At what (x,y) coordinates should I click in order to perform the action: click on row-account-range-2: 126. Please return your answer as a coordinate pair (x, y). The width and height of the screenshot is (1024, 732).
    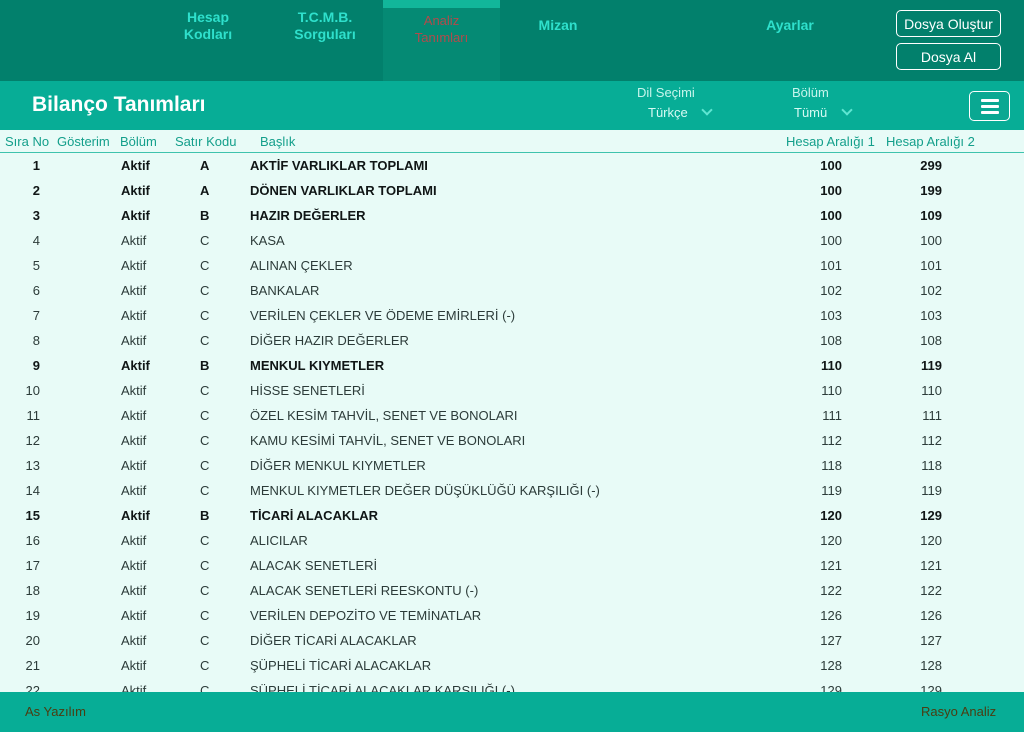
    Looking at the image, I should click on (931, 615).